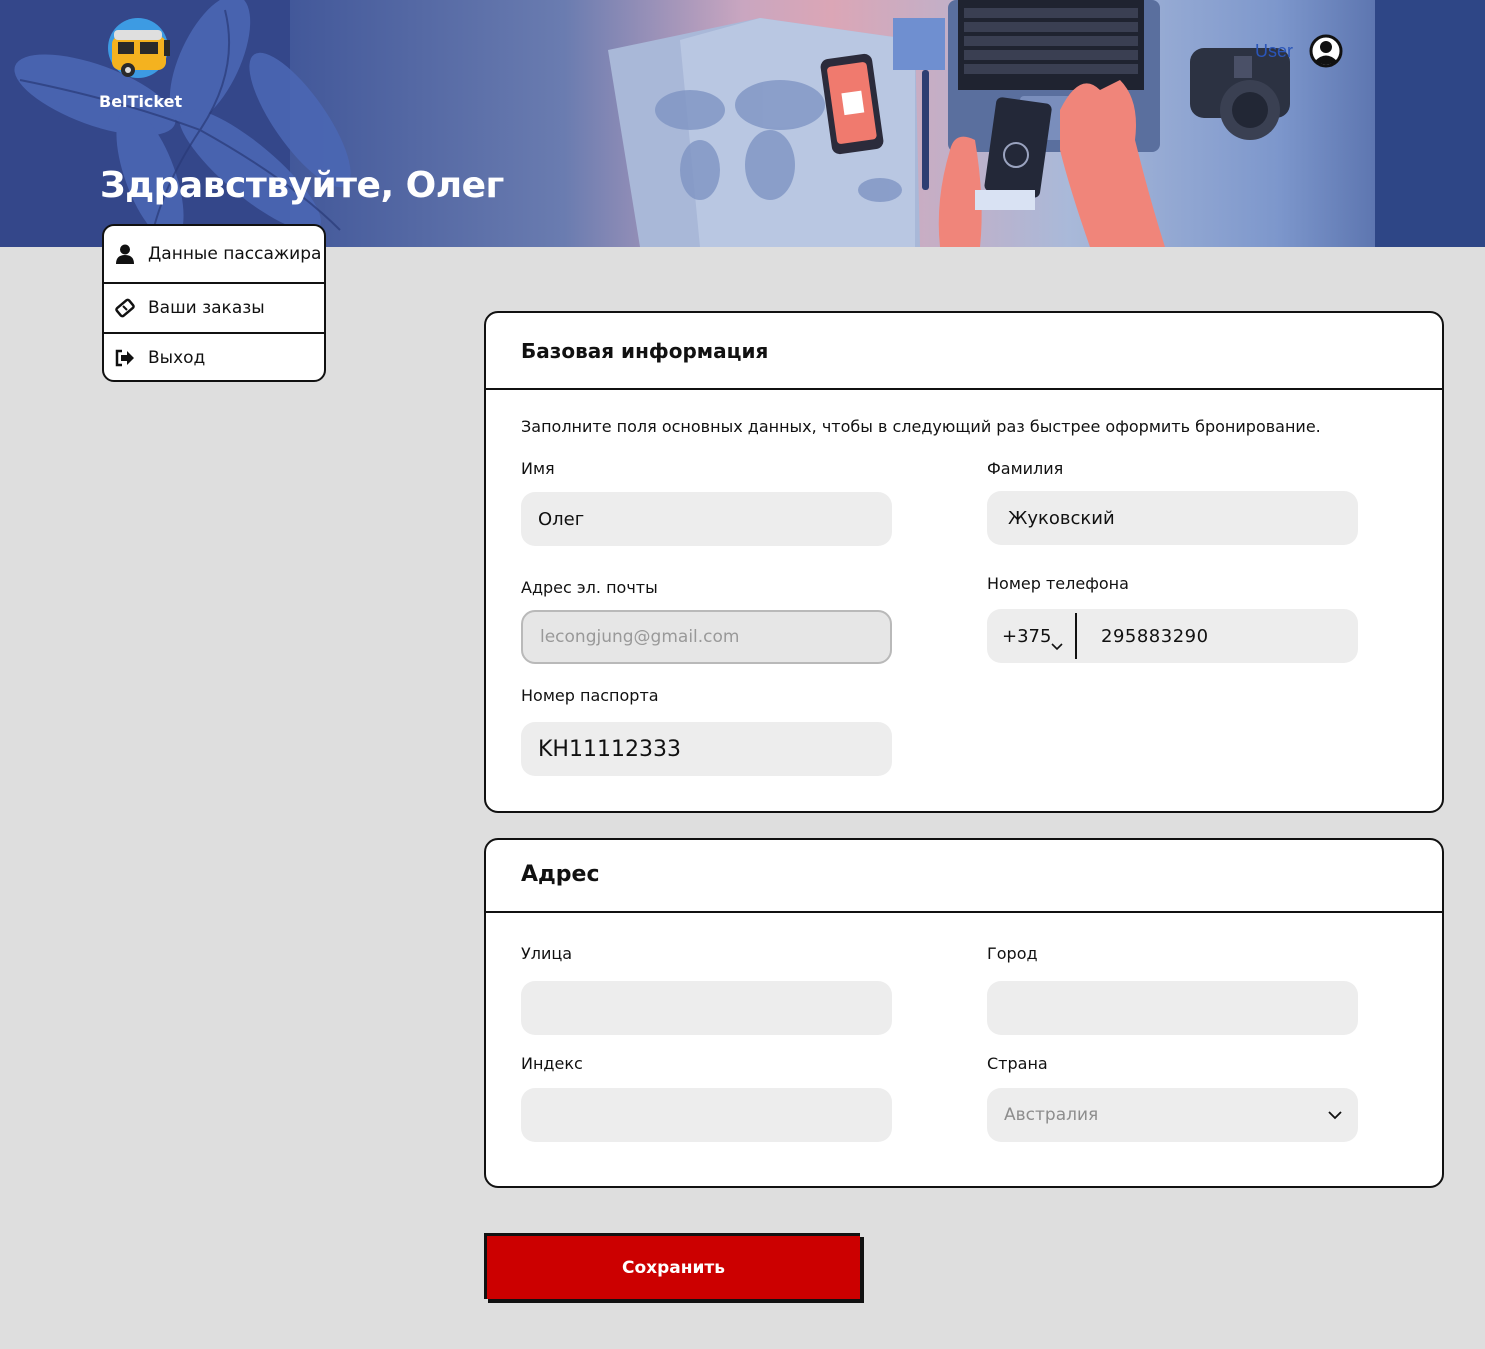 The height and width of the screenshot is (1349, 1485). Describe the element at coordinates (672, 1266) in the screenshot. I see `save-button: Сохранить` at that location.